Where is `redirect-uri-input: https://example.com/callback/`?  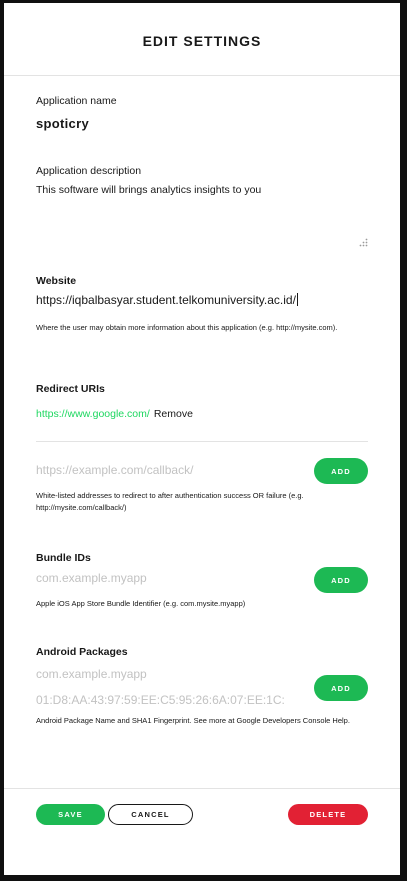 redirect-uri-input: https://example.com/callback/ is located at coordinates (114, 470).